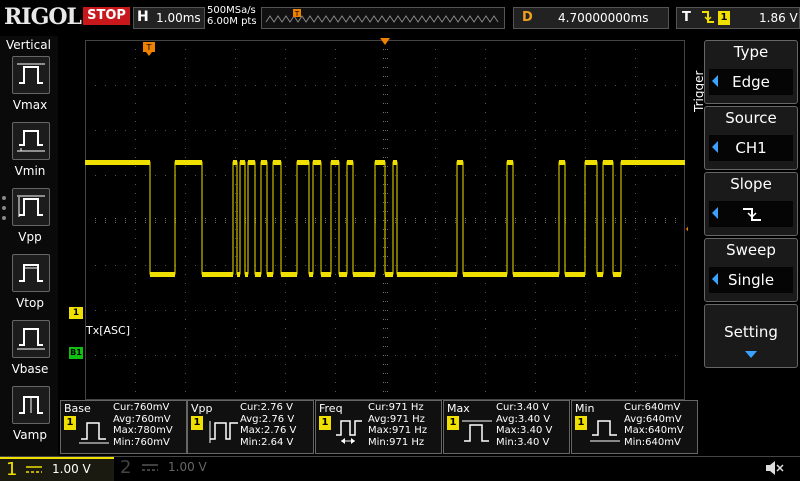  Describe the element at coordinates (30, 369) in the screenshot. I see `vbase-label: Vbase` at that location.